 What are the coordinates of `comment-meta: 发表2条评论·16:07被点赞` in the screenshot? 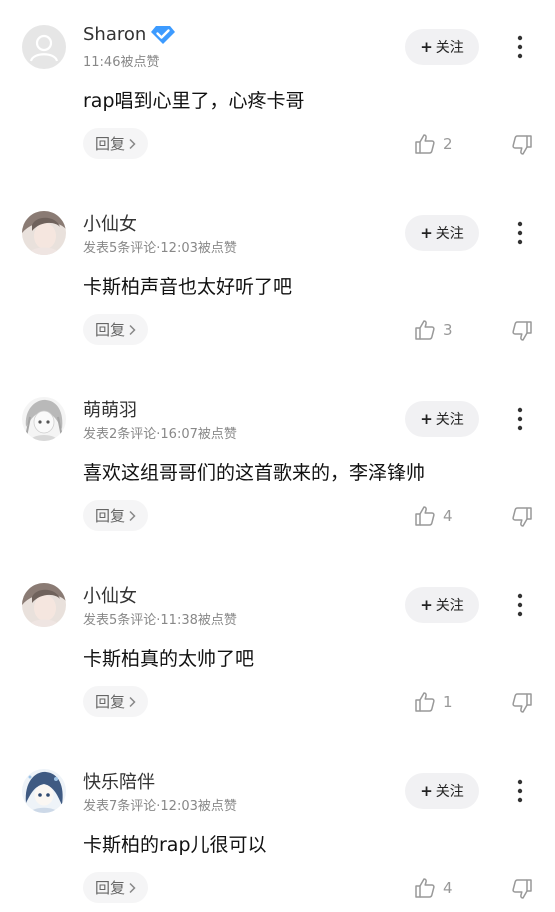 It's located at (160, 434).